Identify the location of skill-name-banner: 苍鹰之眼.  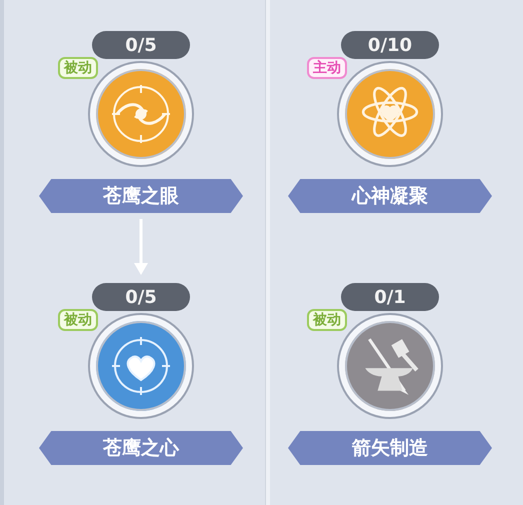
(141, 196).